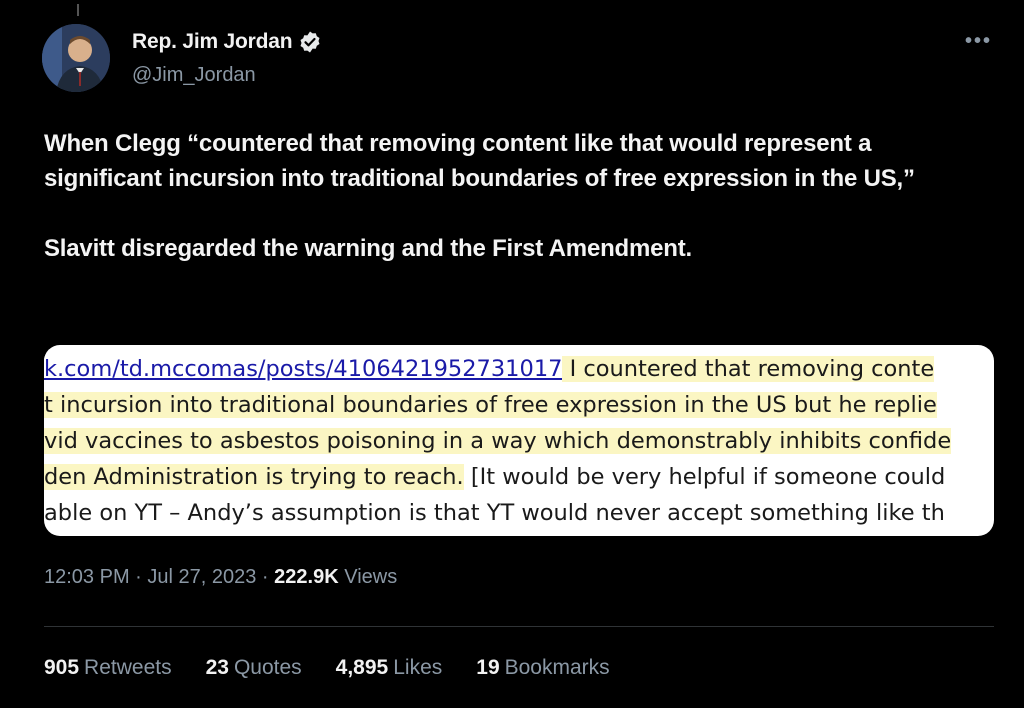 The image size is (1024, 708). Describe the element at coordinates (201, 577) in the screenshot. I see `tweet-date: Jul 27, 2023` at that location.